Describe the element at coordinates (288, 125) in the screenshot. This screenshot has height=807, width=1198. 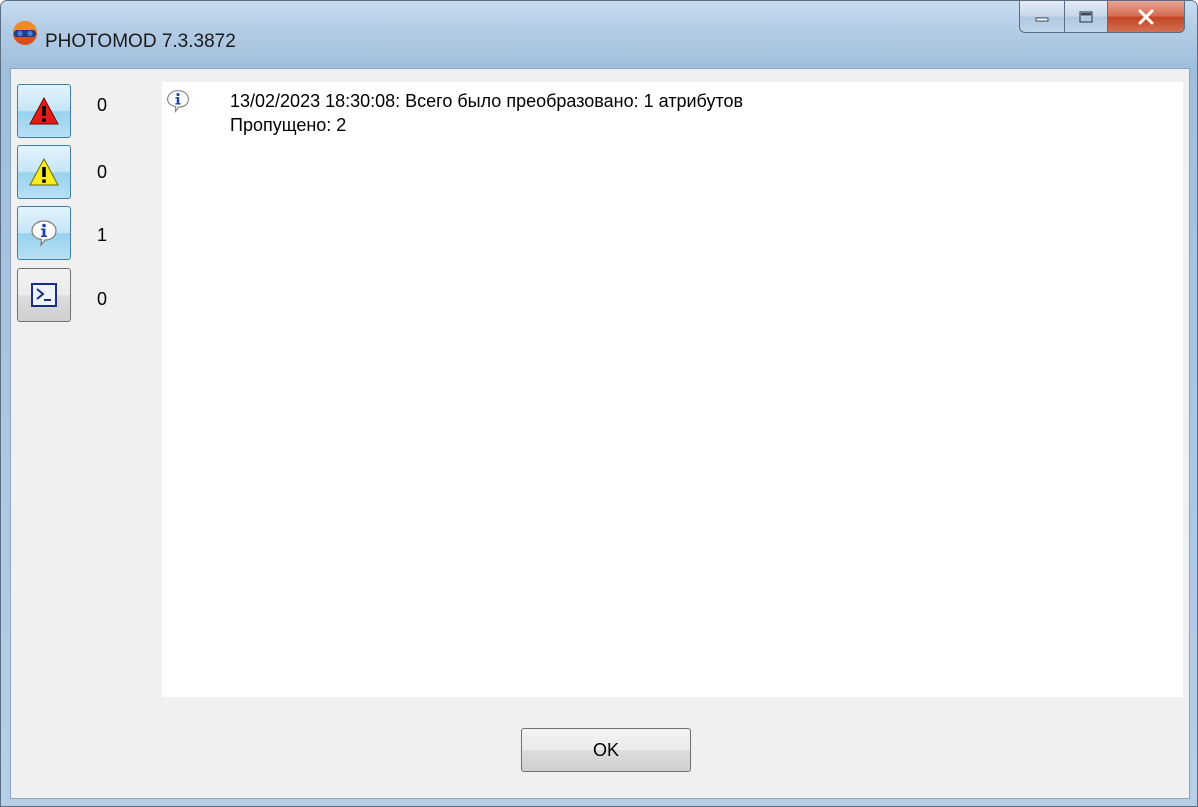
I see `log-entry-detail: Пропущено: 2` at that location.